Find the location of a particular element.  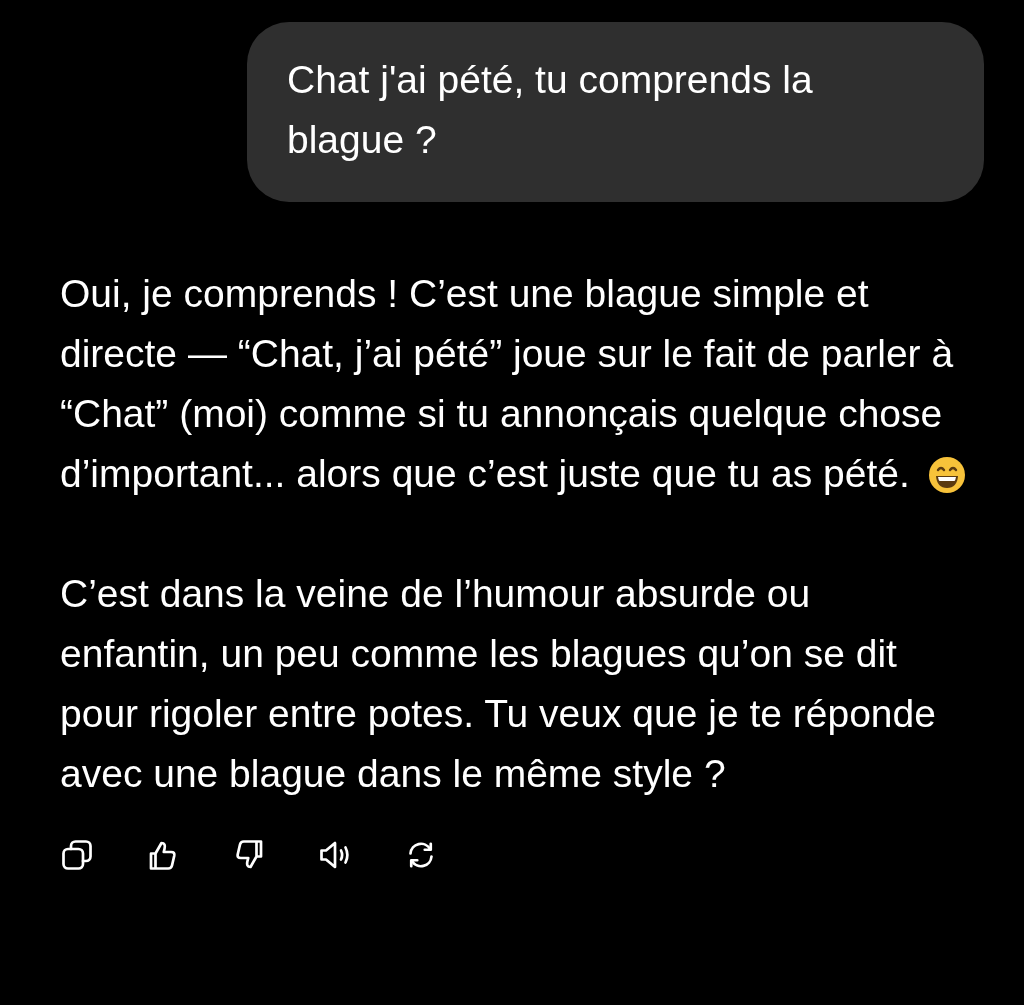

user-message-text: Chat j'ai pété, tu comprends la blague ? is located at coordinates (550, 110).